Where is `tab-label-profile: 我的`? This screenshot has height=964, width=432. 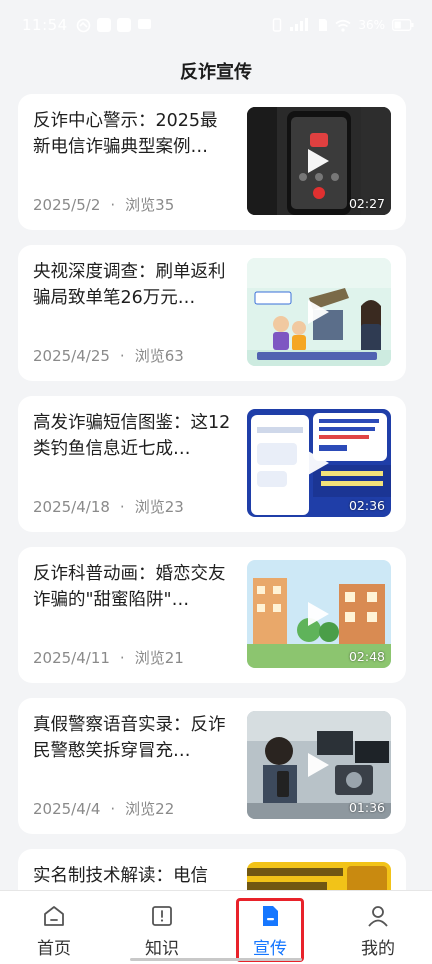 tab-label-profile: 我的 is located at coordinates (378, 949).